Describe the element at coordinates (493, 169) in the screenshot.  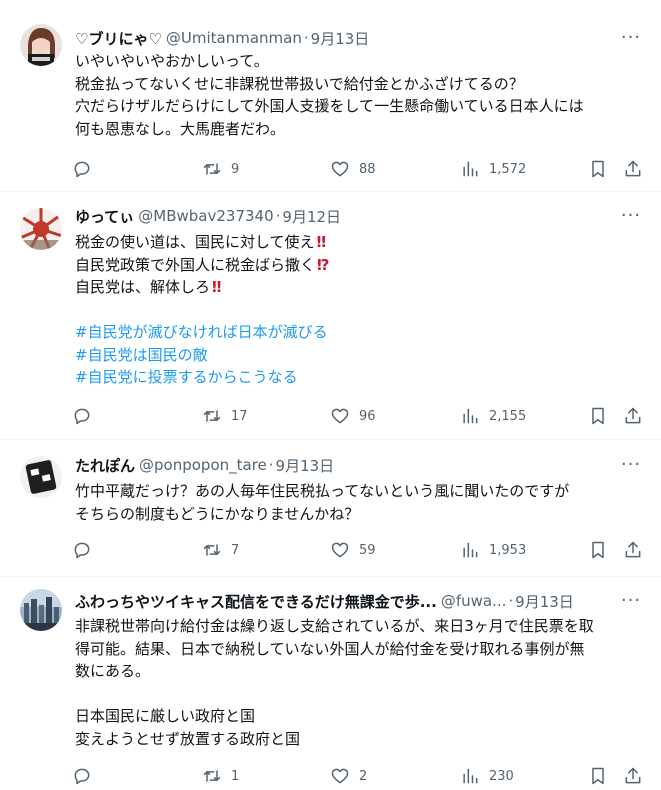
I see `views-button: 1,572` at that location.